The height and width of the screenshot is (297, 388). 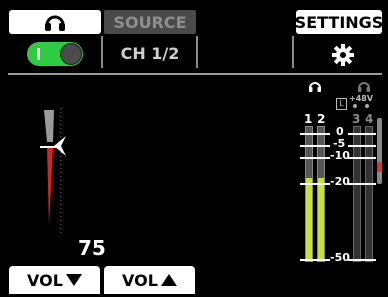 I want to click on meter-ch1-level, so click(x=309, y=219).